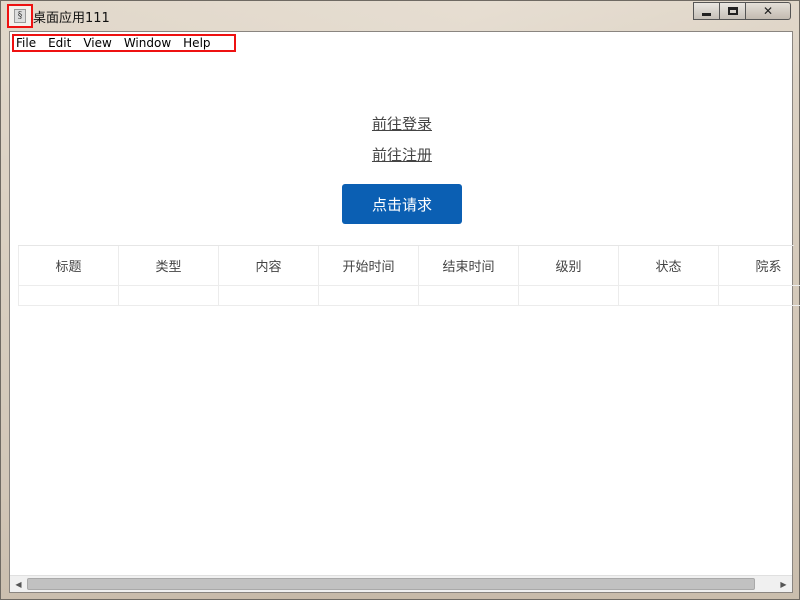 Image resolution: width=800 pixels, height=600 pixels. I want to click on menu-edit: Edit, so click(59, 43).